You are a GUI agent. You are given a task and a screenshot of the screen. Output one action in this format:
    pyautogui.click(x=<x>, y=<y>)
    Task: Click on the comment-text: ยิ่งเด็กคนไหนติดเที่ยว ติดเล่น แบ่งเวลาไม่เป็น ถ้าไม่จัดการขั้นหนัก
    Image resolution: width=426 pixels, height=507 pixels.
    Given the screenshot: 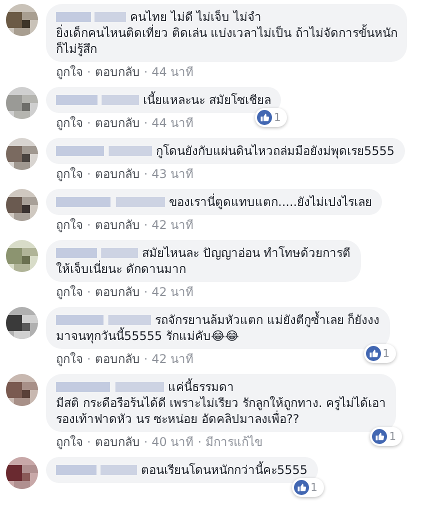 What is the action you would take?
    pyautogui.click(x=227, y=33)
    